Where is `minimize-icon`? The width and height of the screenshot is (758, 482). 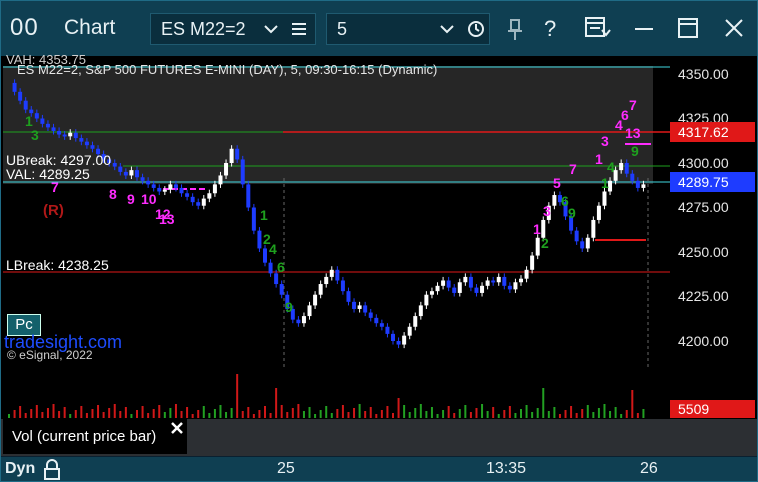 minimize-icon is located at coordinates (644, 28).